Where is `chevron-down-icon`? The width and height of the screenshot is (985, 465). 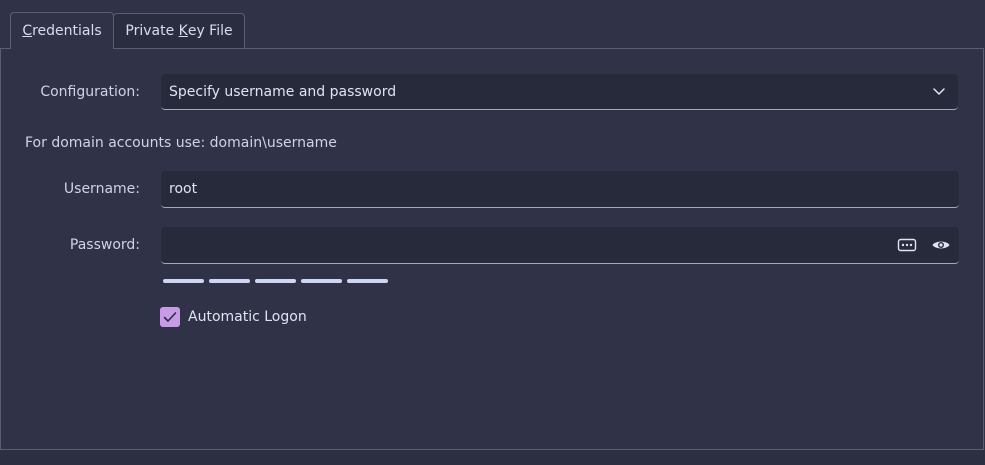 chevron-down-icon is located at coordinates (939, 91).